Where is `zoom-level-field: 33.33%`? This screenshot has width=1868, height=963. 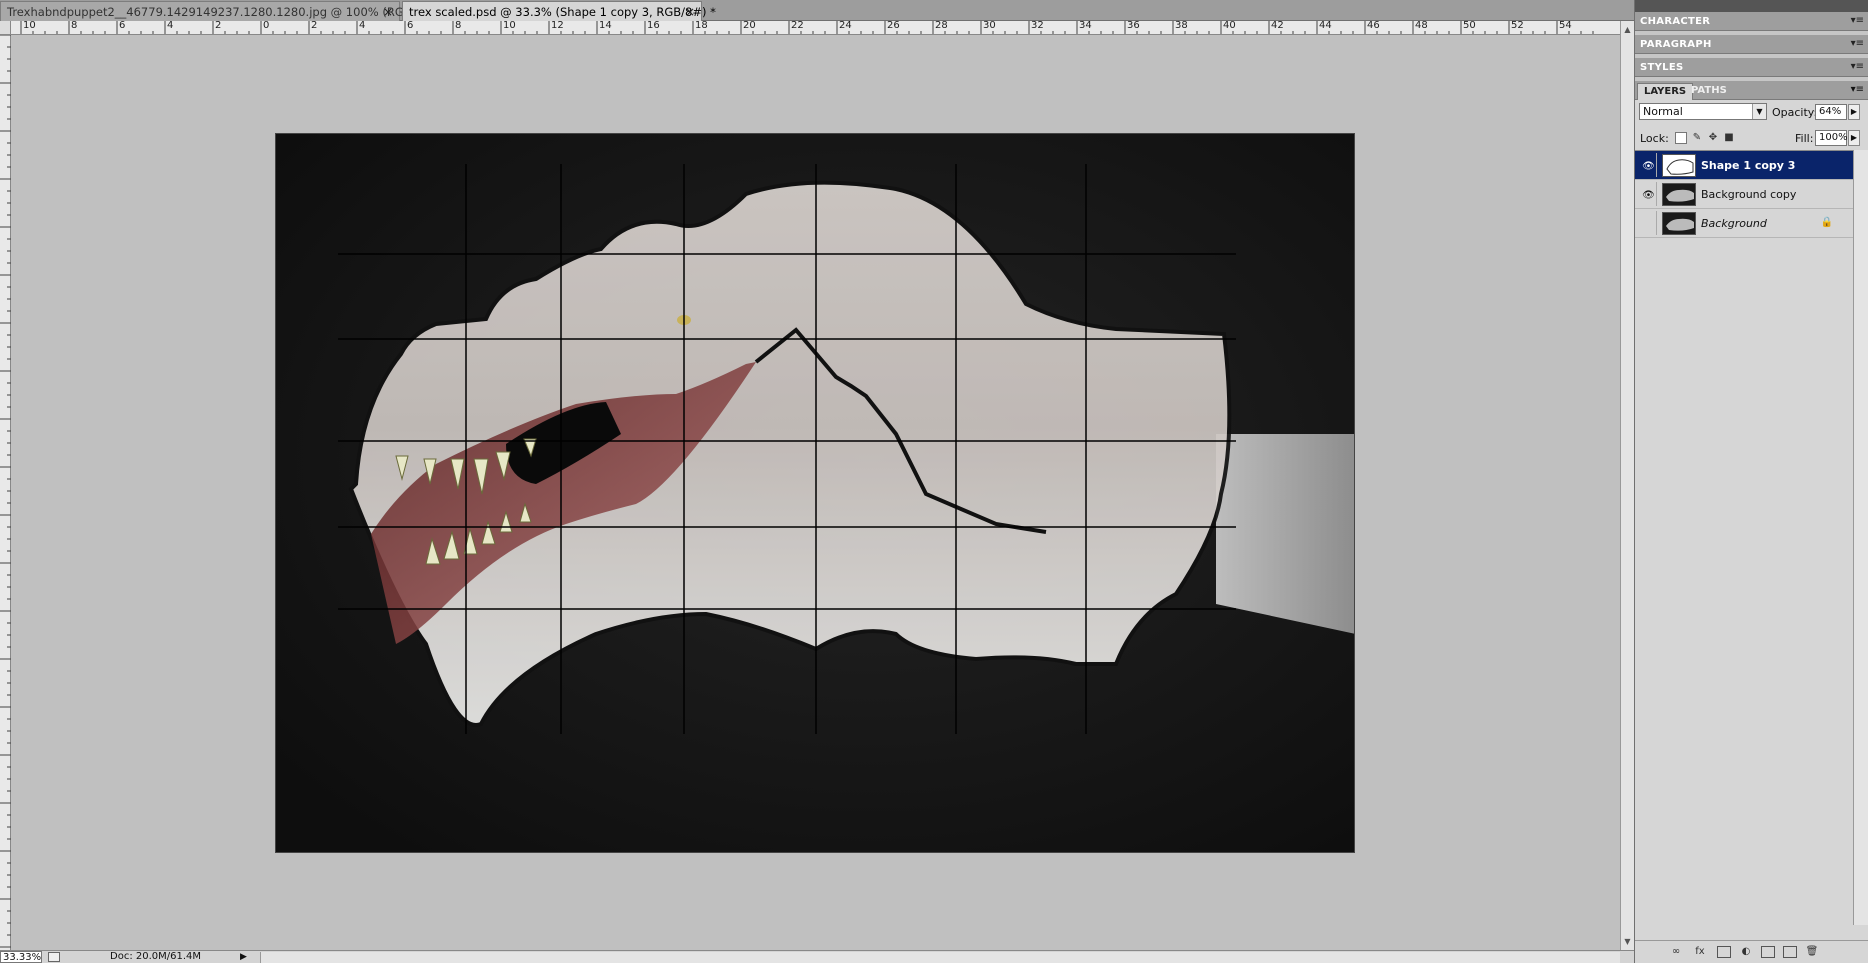
zoom-level-field: 33.33% is located at coordinates (21, 957).